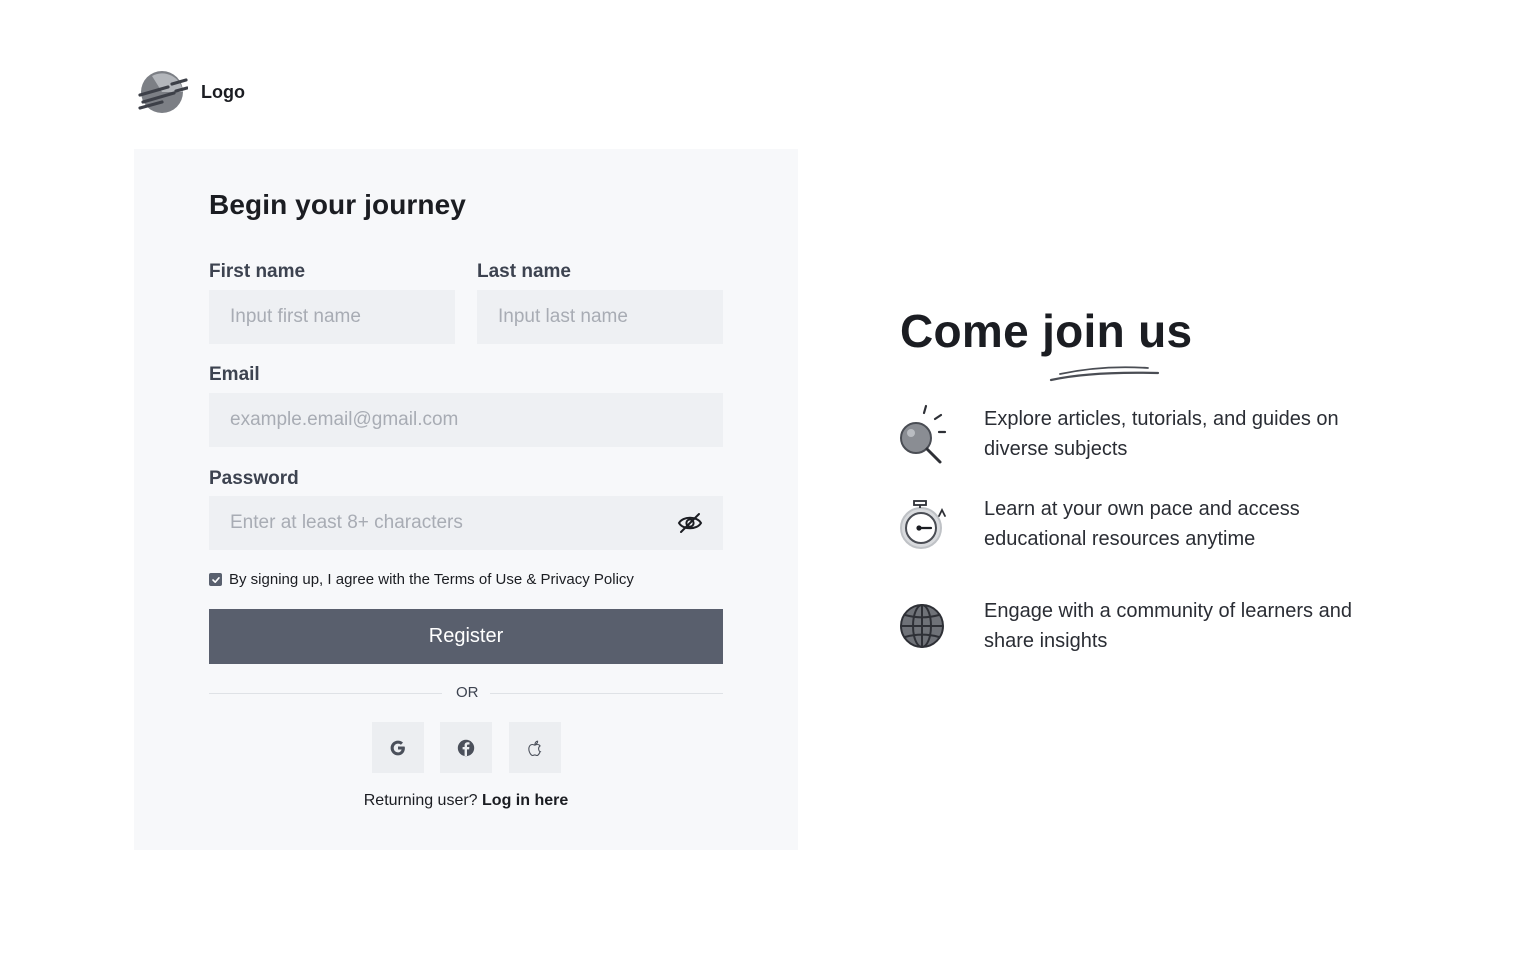 Image resolution: width=1536 pixels, height=960 pixels. I want to click on apple-icon, so click(535, 748).